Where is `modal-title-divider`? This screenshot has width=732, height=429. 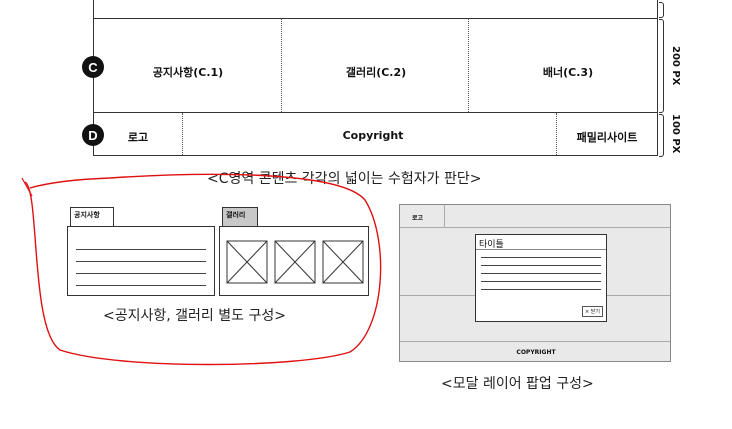 modal-title-divider is located at coordinates (541, 249).